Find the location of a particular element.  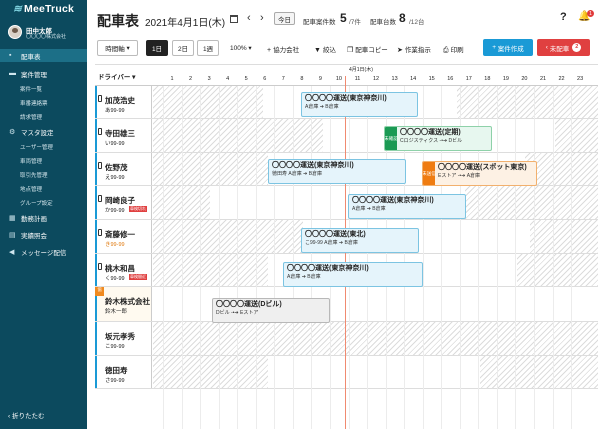

hour-label: 6 is located at coordinates (265, 79).